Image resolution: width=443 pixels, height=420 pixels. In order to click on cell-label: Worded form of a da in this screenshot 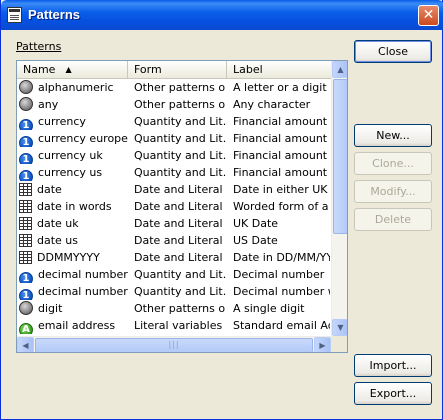, I will do `click(281, 206)`.